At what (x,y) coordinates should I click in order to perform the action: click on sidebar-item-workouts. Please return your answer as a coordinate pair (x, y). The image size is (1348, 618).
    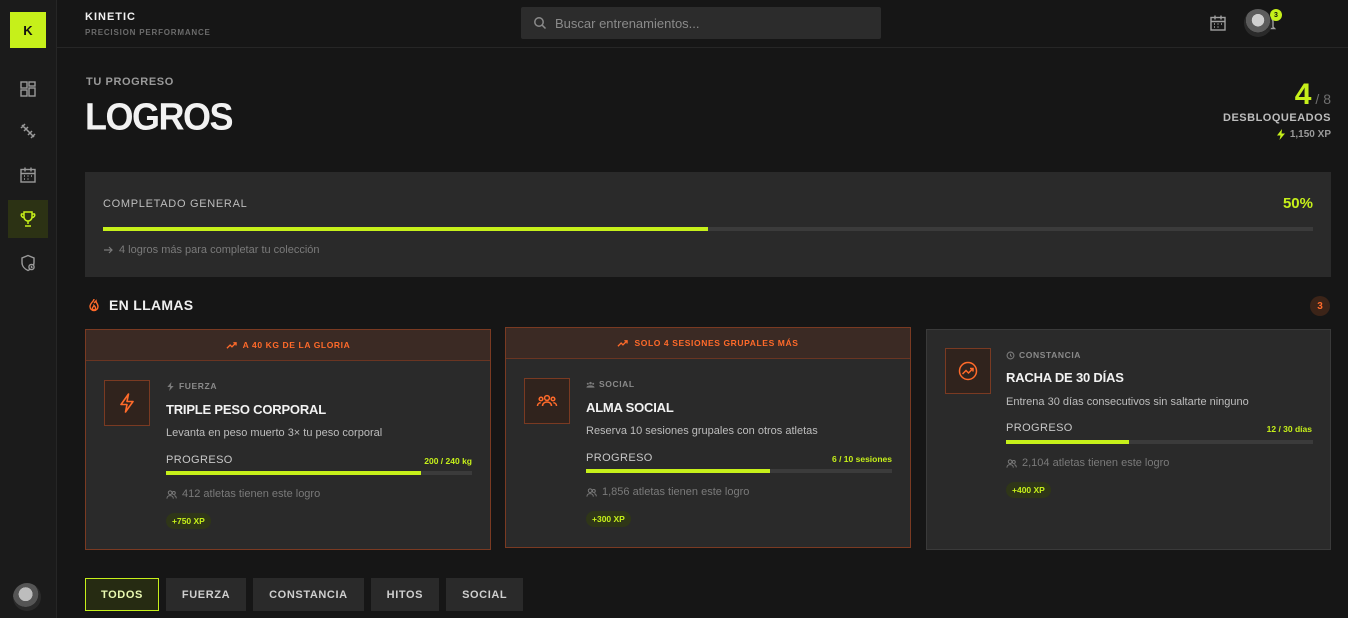
    Looking at the image, I should click on (28, 131).